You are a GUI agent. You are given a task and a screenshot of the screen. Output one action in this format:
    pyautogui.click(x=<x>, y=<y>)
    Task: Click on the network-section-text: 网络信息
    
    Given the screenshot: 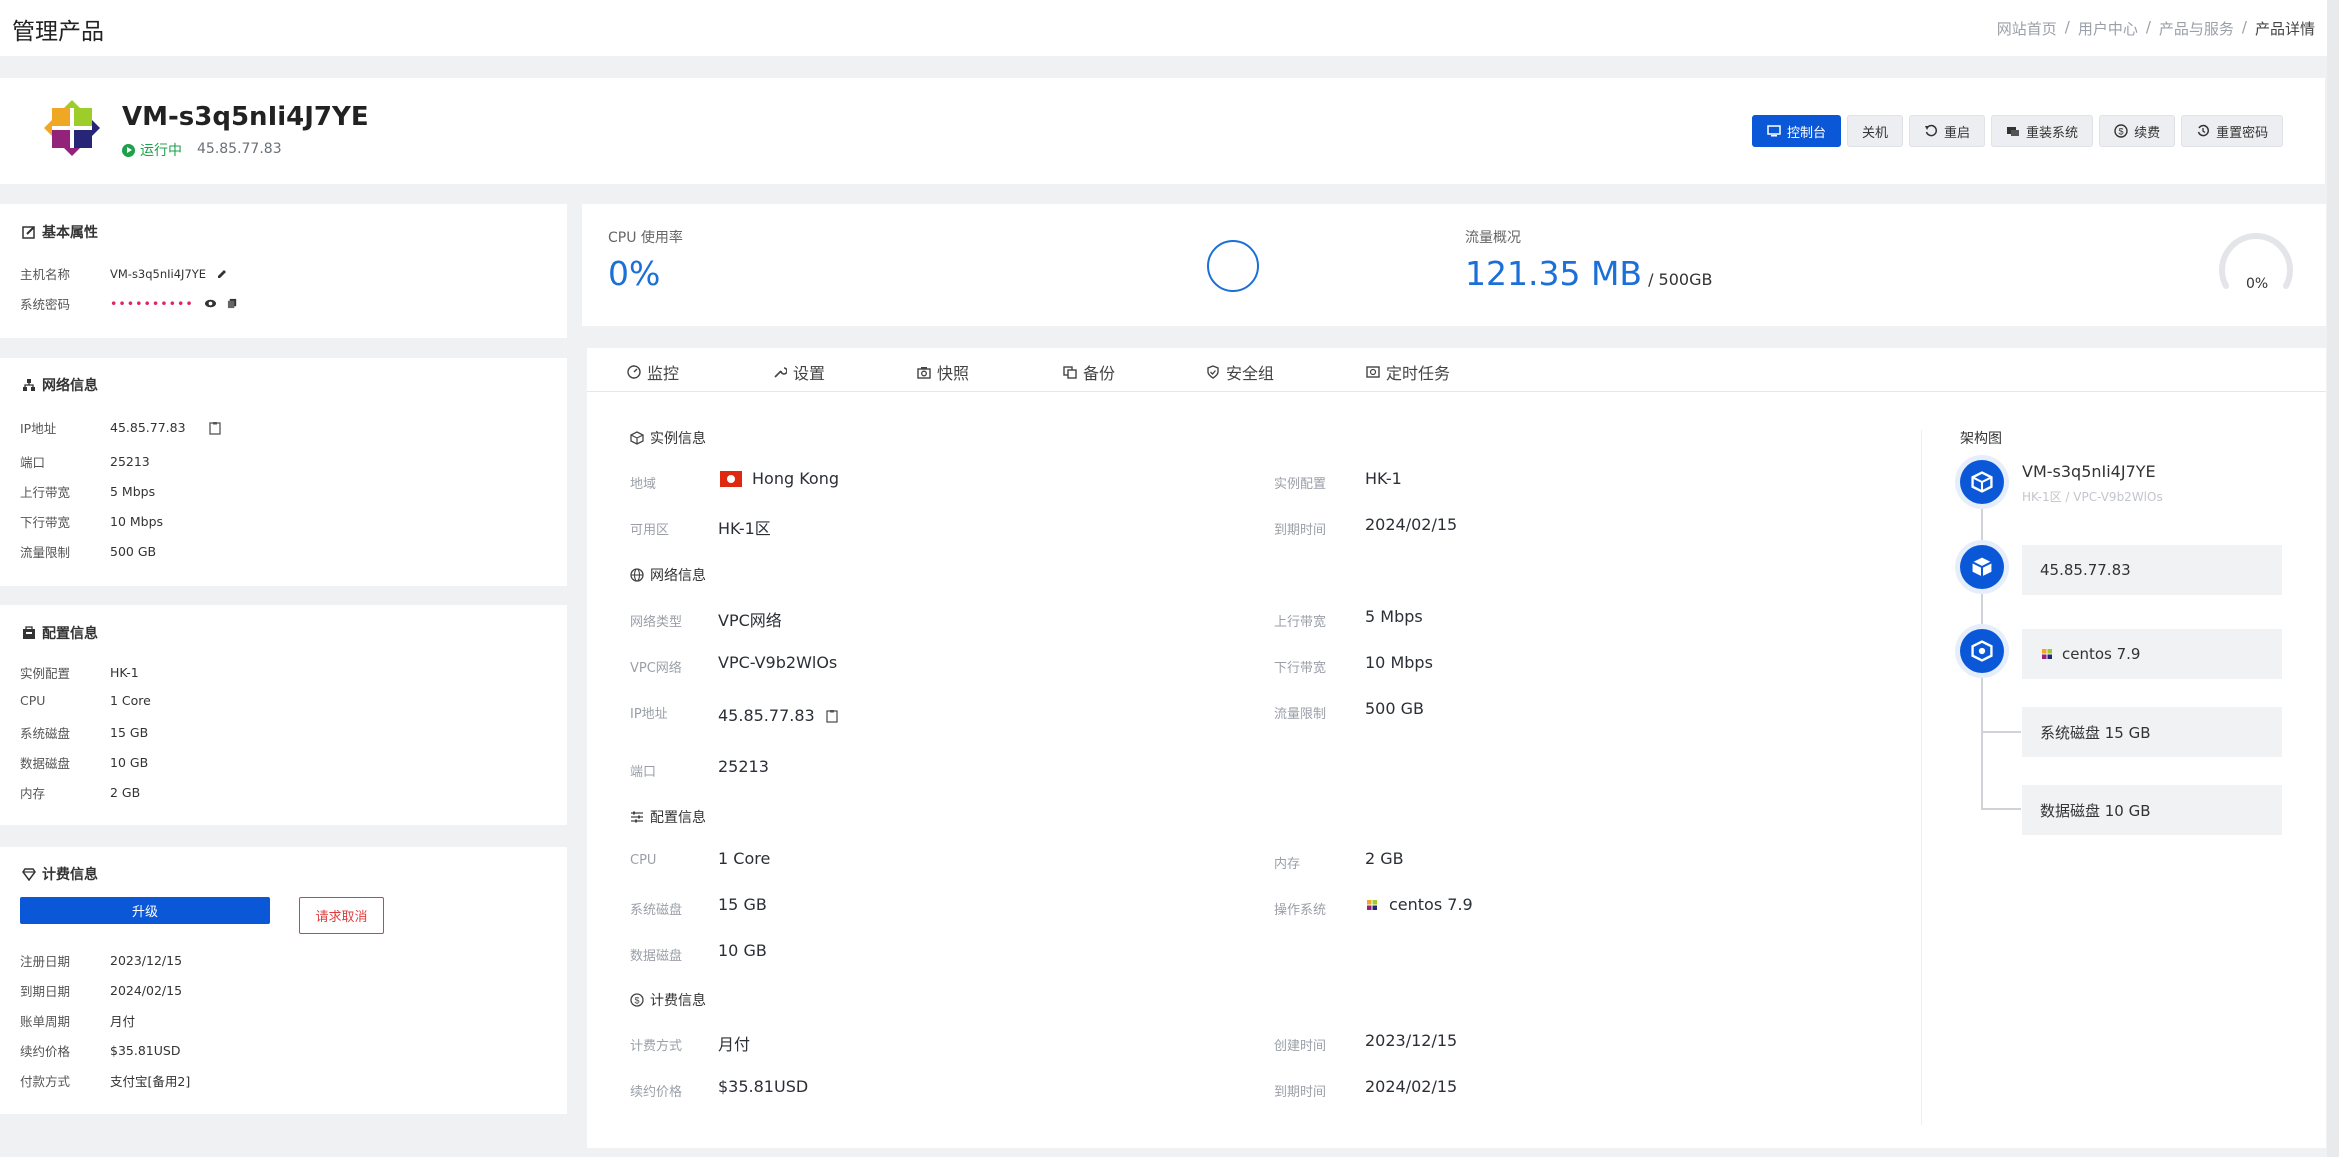 What is the action you would take?
    pyautogui.click(x=678, y=576)
    